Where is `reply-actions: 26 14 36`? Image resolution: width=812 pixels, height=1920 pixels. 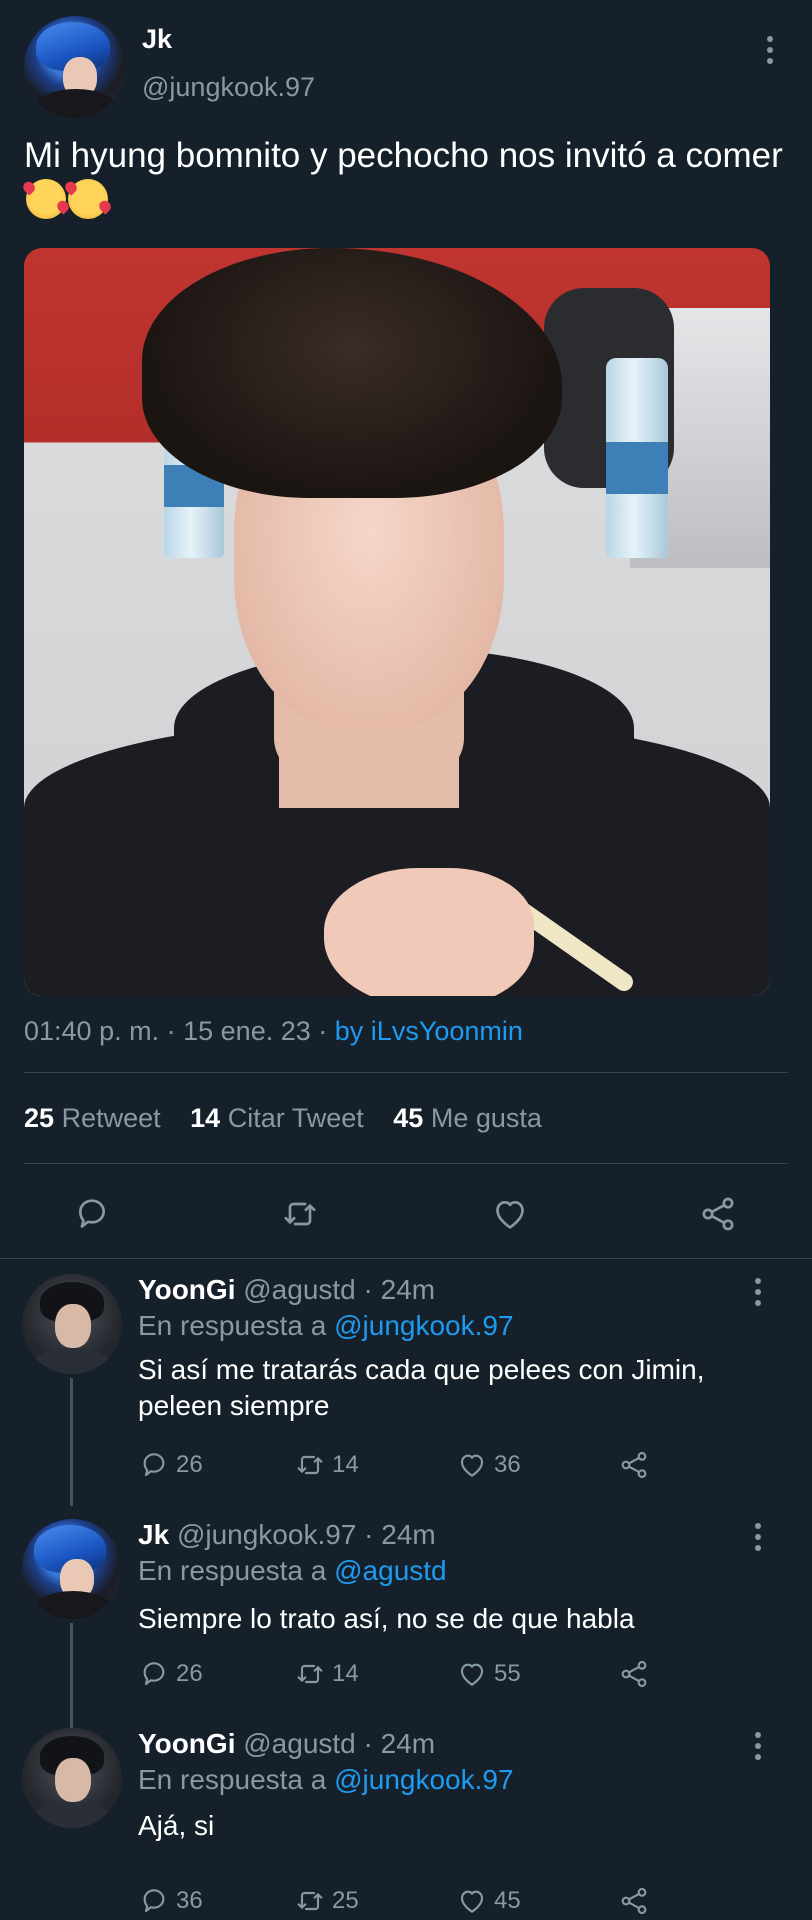
reply-actions: 26 14 36 is located at coordinates (406, 1466).